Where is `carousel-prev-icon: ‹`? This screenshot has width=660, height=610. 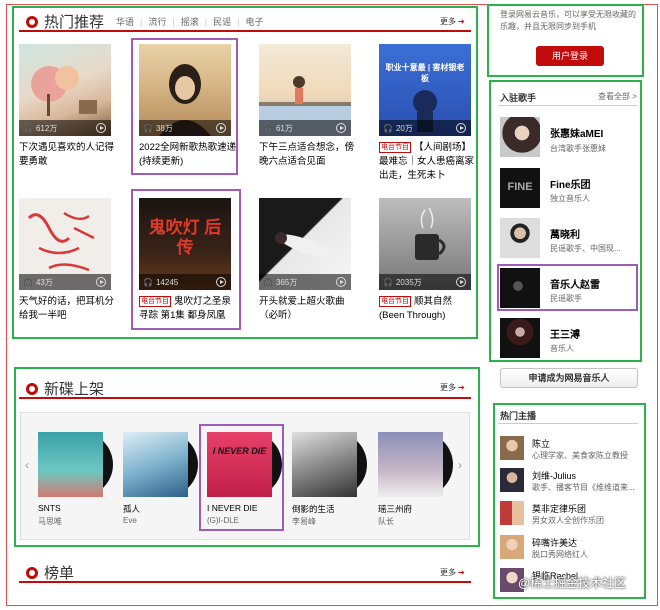 carousel-prev-icon: ‹ is located at coordinates (27, 465).